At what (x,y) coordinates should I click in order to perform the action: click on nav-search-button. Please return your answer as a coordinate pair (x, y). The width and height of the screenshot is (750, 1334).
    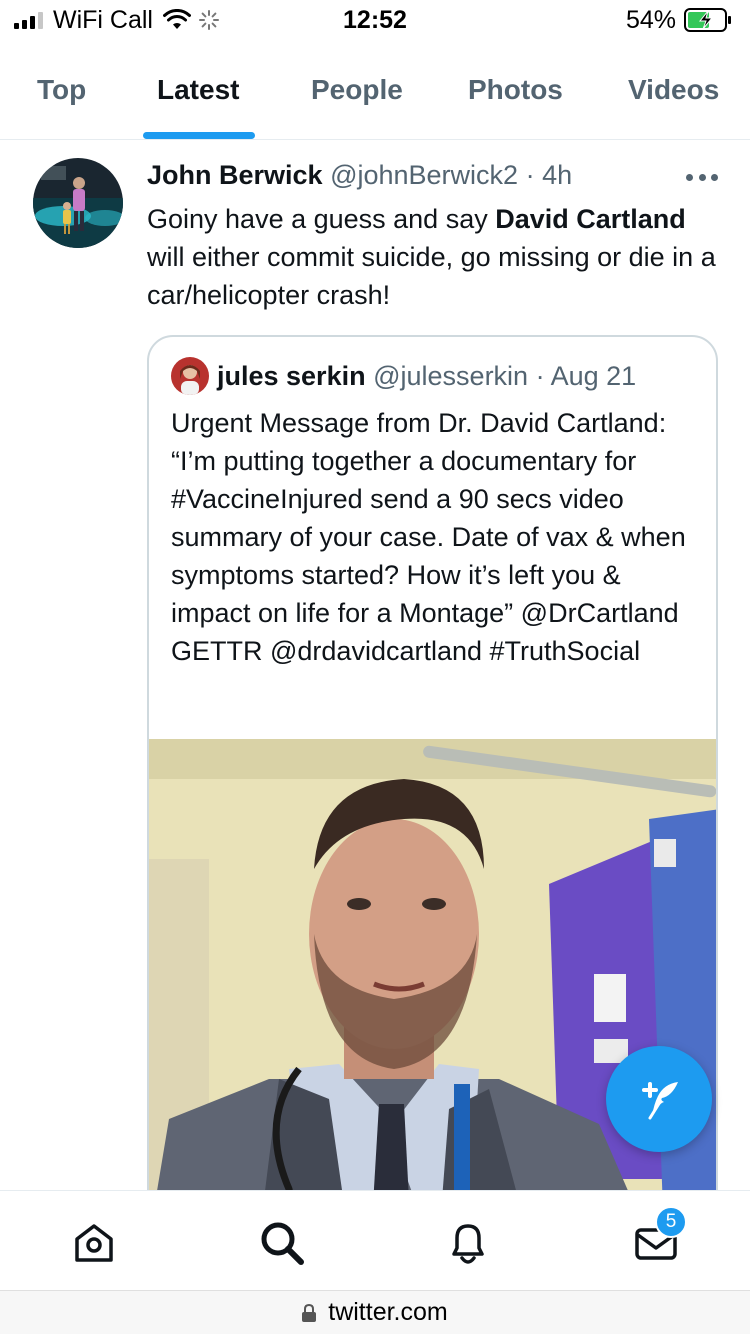
    Looking at the image, I should click on (282, 1243).